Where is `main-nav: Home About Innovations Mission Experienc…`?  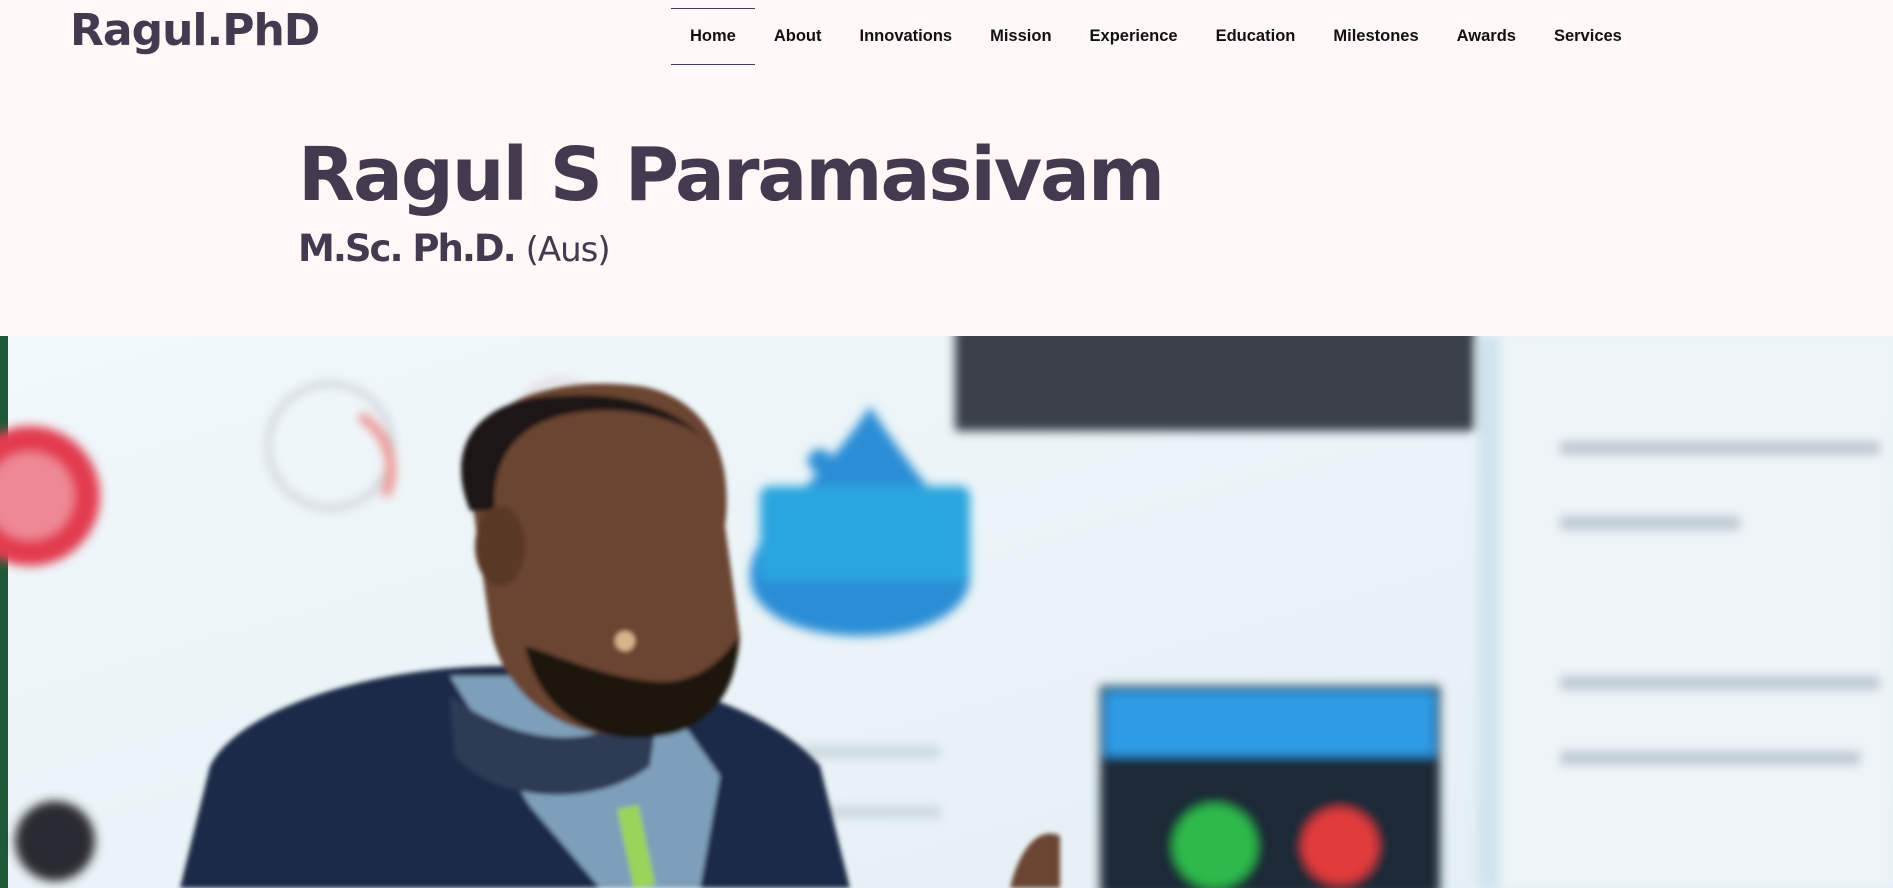
main-nav: Home About Innovations Mission Experienc… is located at coordinates (1156, 36).